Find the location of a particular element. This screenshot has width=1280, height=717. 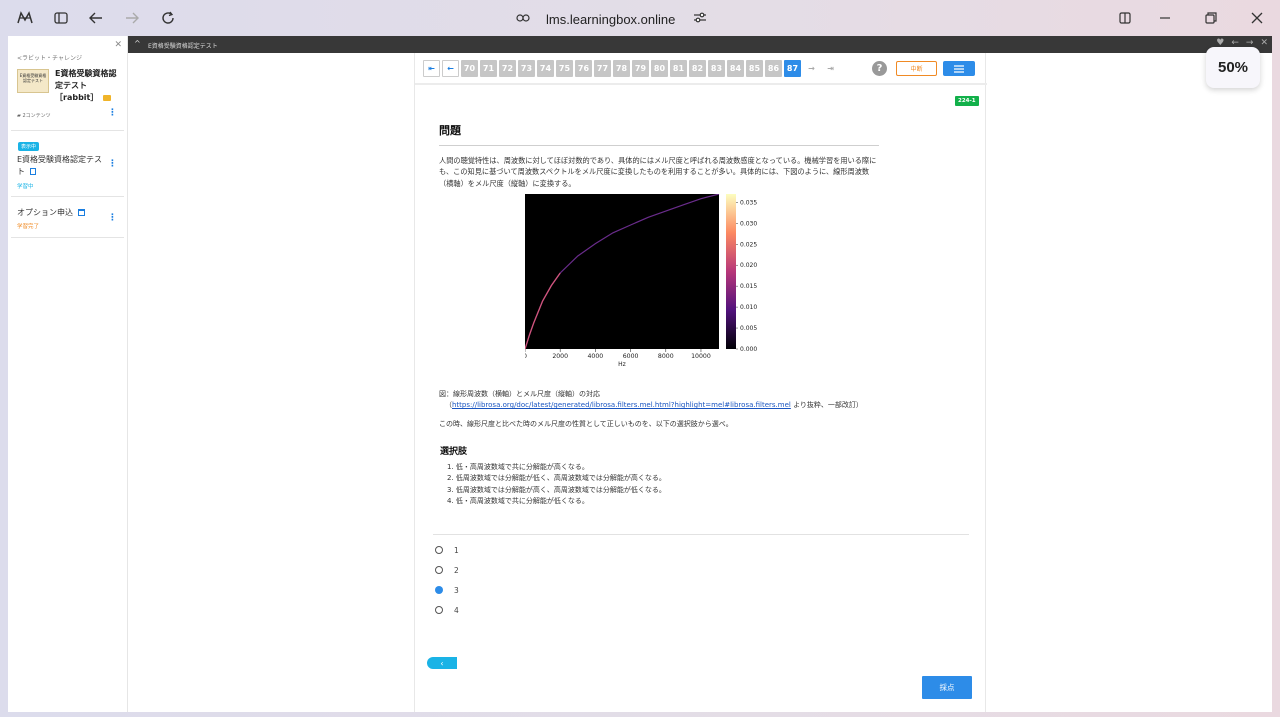

address-bar: lms.learningbox.online is located at coordinates (611, 19).